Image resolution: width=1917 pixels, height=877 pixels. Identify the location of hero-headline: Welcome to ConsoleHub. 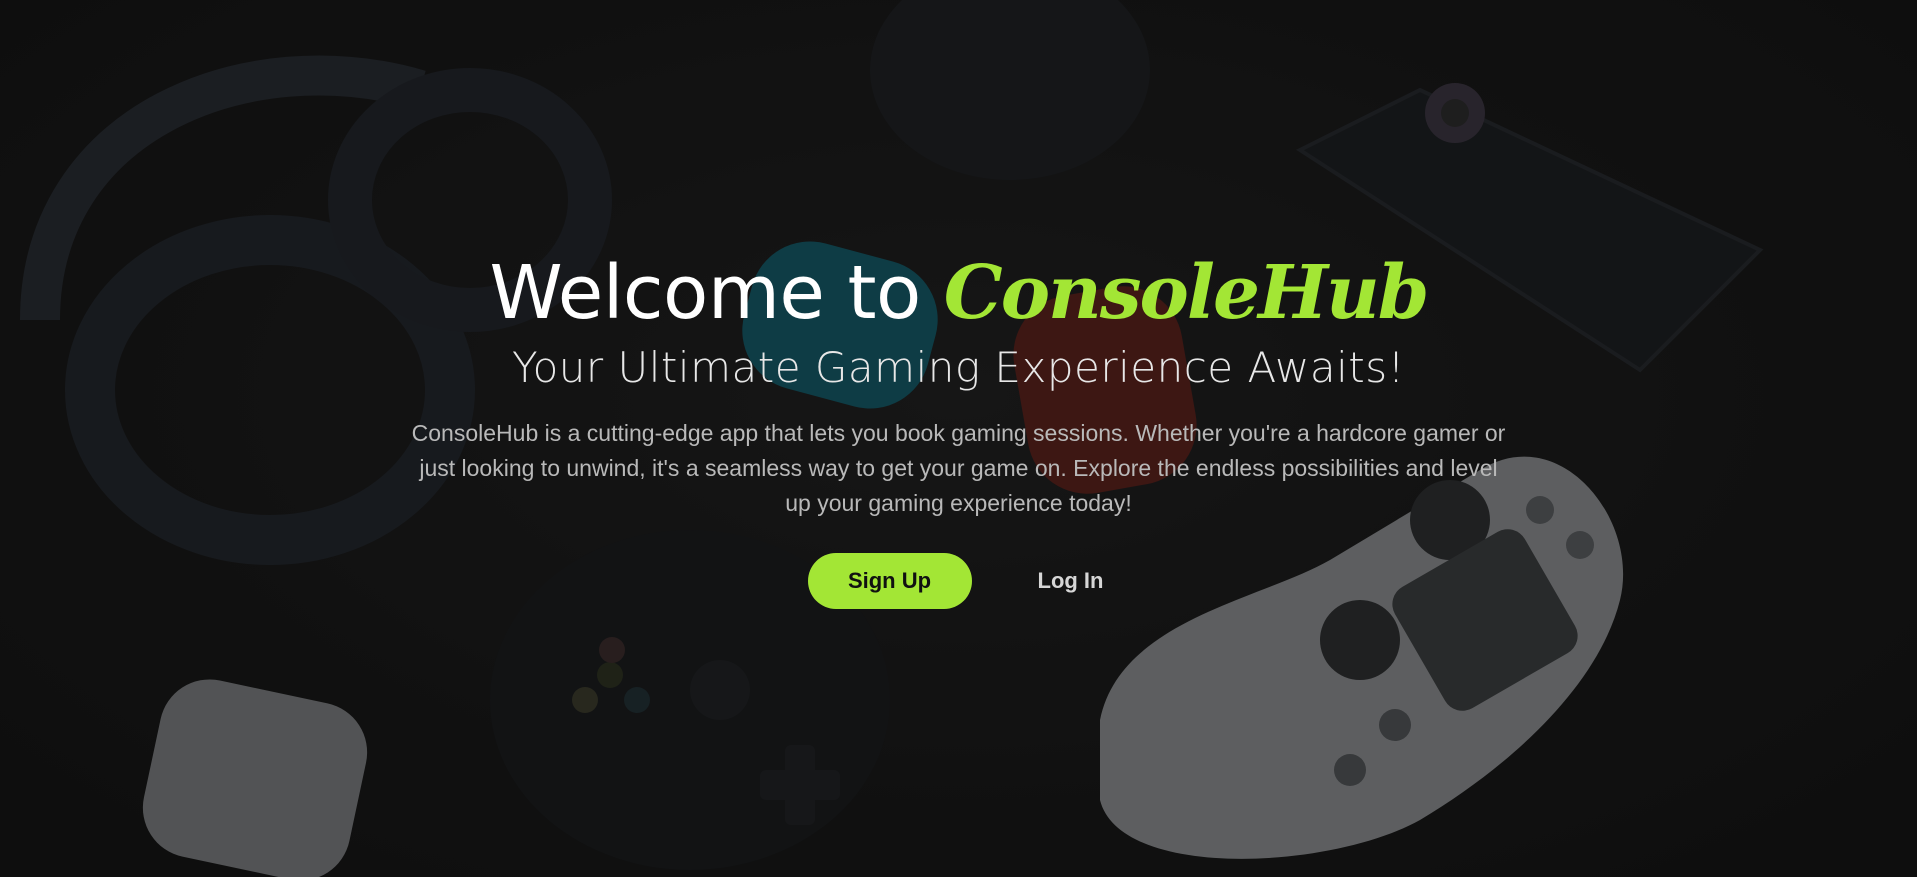
(958, 293).